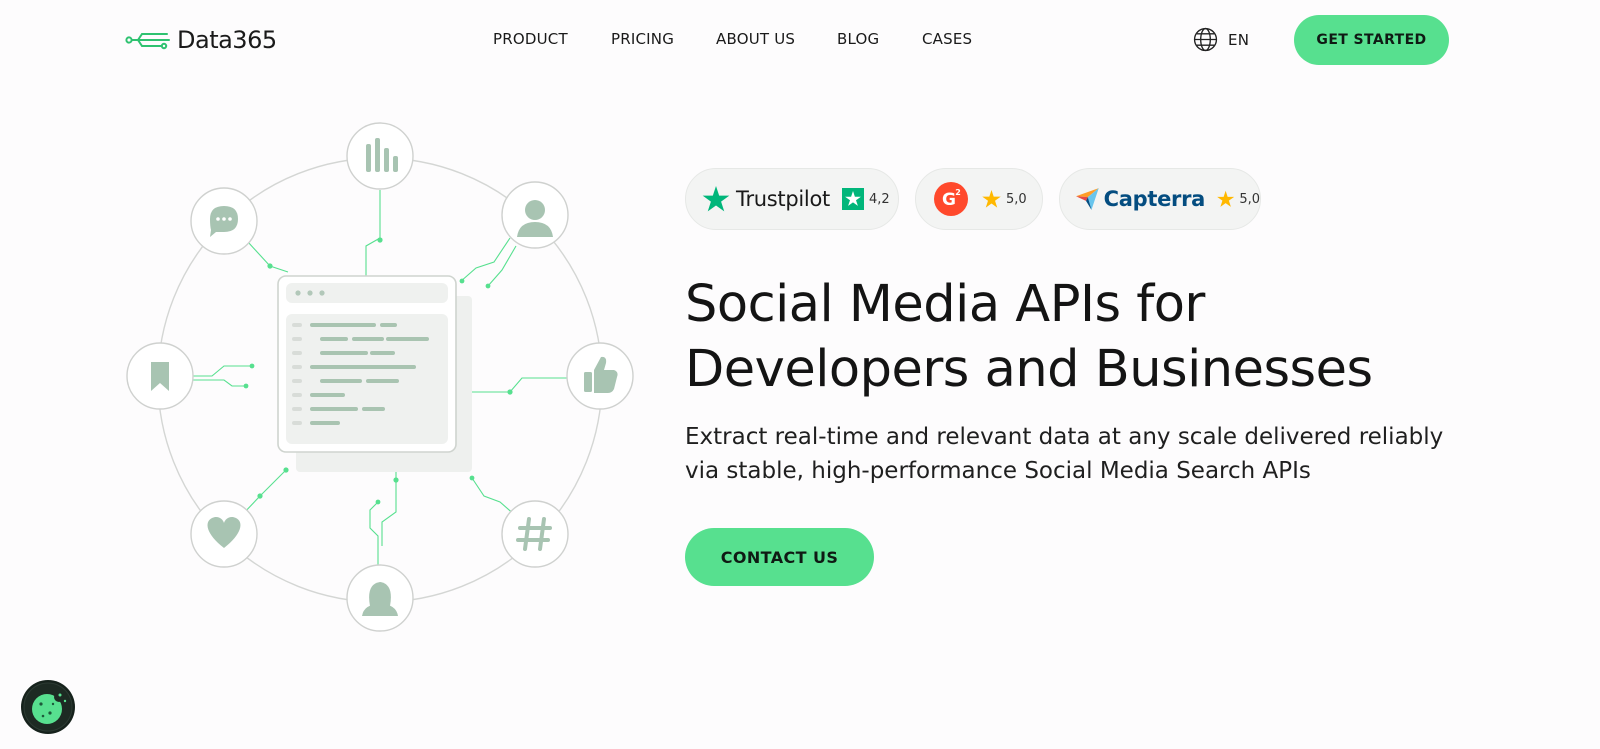 Image resolution: width=1600 pixels, height=749 pixels. Describe the element at coordinates (852, 199) in the screenshot. I see `trustpilot-rating-icon` at that location.